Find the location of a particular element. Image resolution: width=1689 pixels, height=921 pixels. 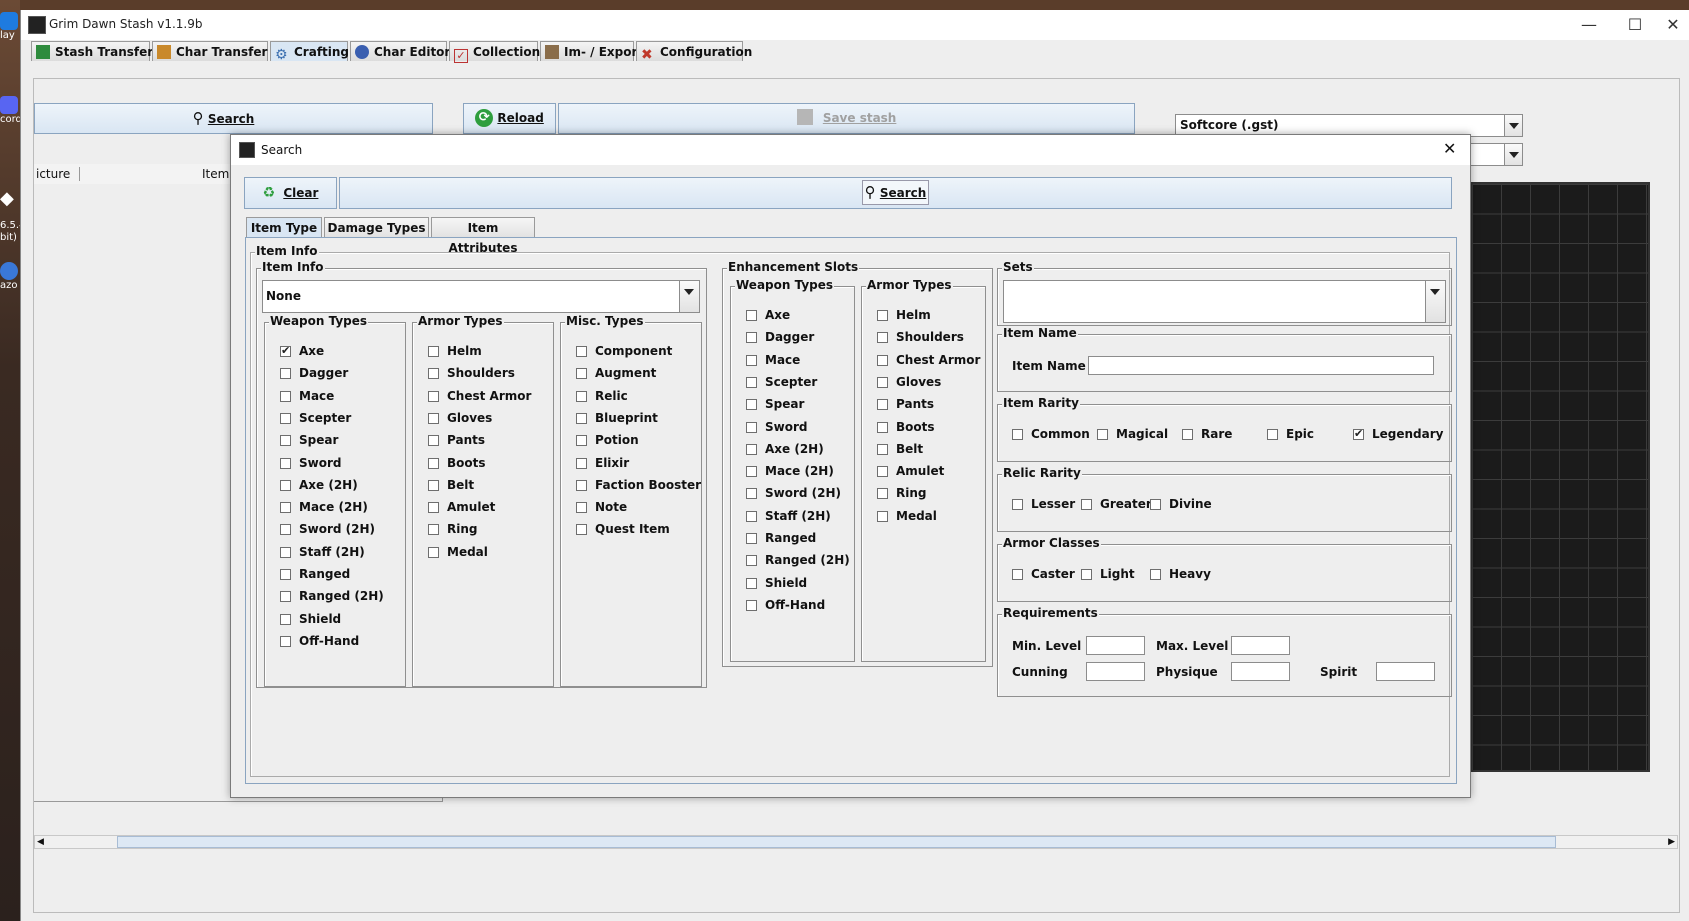

tab-stash-transfer: Stash Transfer is located at coordinates (92, 51).